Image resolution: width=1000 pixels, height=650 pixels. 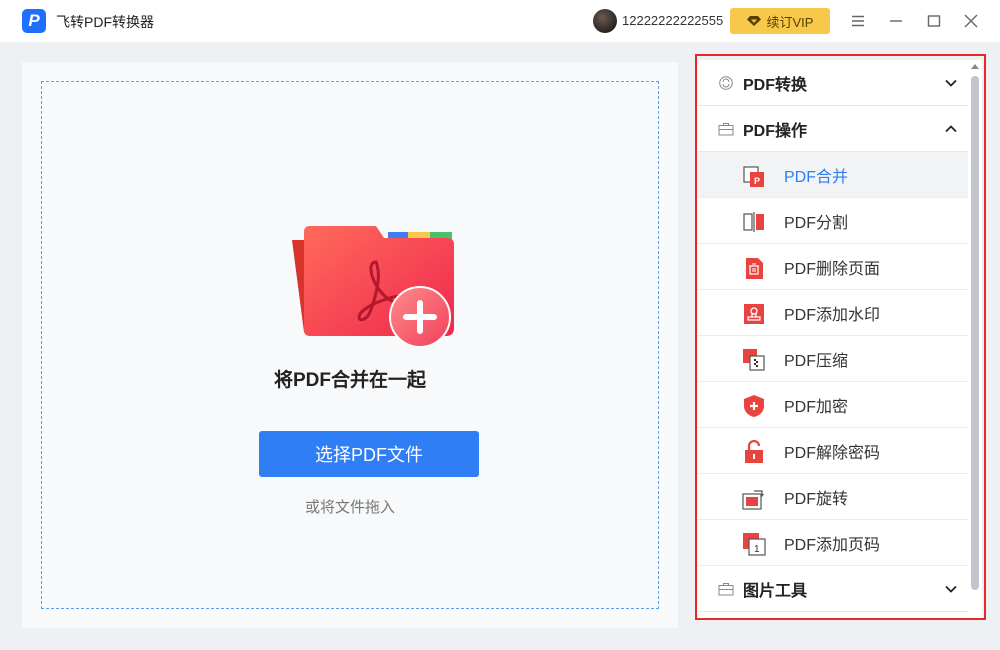 I want to click on svg-text: 1, so click(x=757, y=549).